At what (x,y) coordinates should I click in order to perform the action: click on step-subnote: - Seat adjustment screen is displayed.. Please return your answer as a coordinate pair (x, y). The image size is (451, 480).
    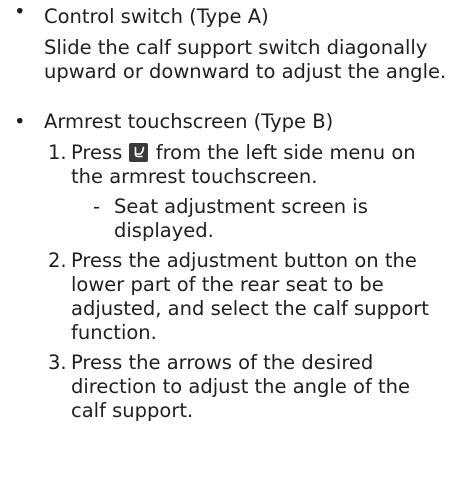
    Looking at the image, I should click on (261, 219).